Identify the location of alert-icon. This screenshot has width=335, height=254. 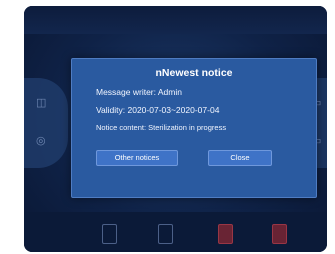
(225, 234).